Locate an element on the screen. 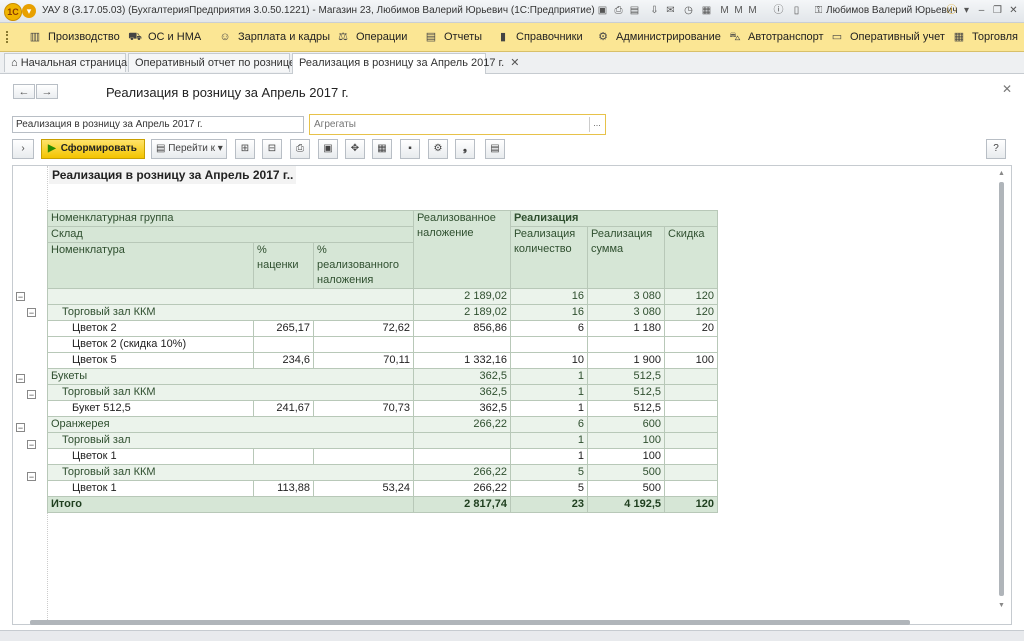 Image resolution: width=1024 pixels, height=641 pixels. calendar-icon: ▦ is located at coordinates (706, 10).